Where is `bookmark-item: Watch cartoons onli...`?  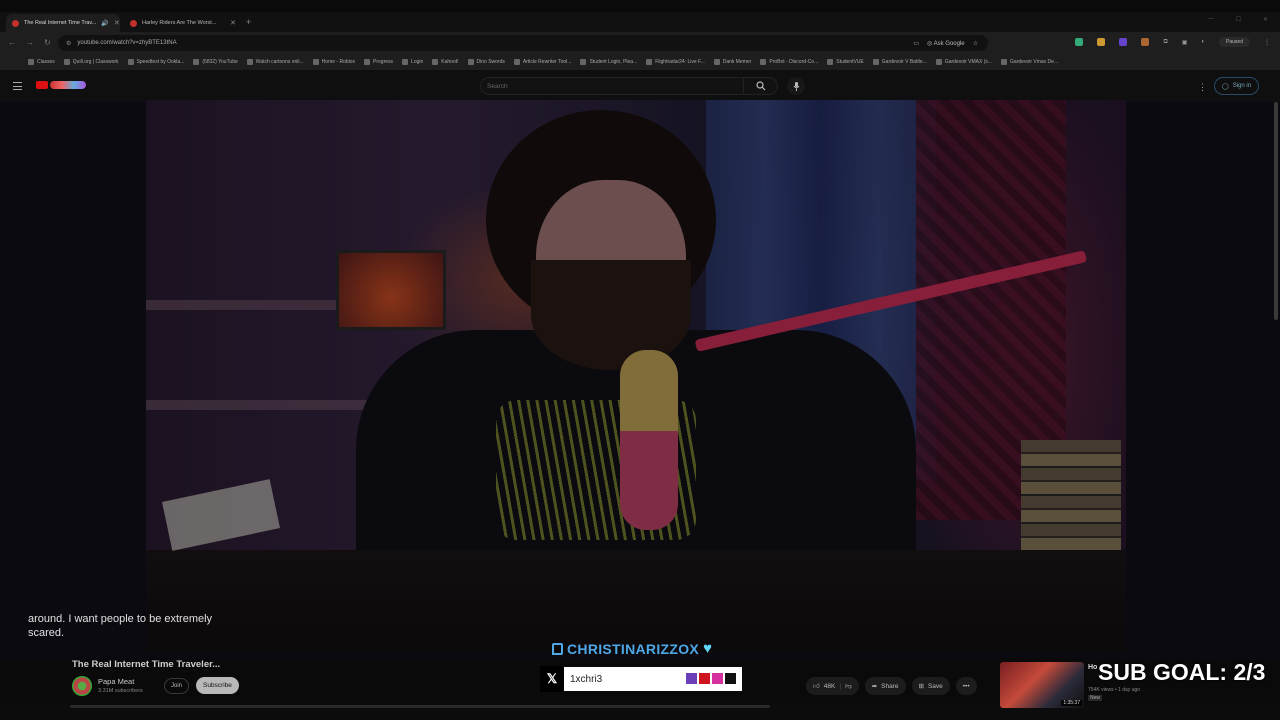 bookmark-item: Watch cartoons onli... is located at coordinates (275, 62).